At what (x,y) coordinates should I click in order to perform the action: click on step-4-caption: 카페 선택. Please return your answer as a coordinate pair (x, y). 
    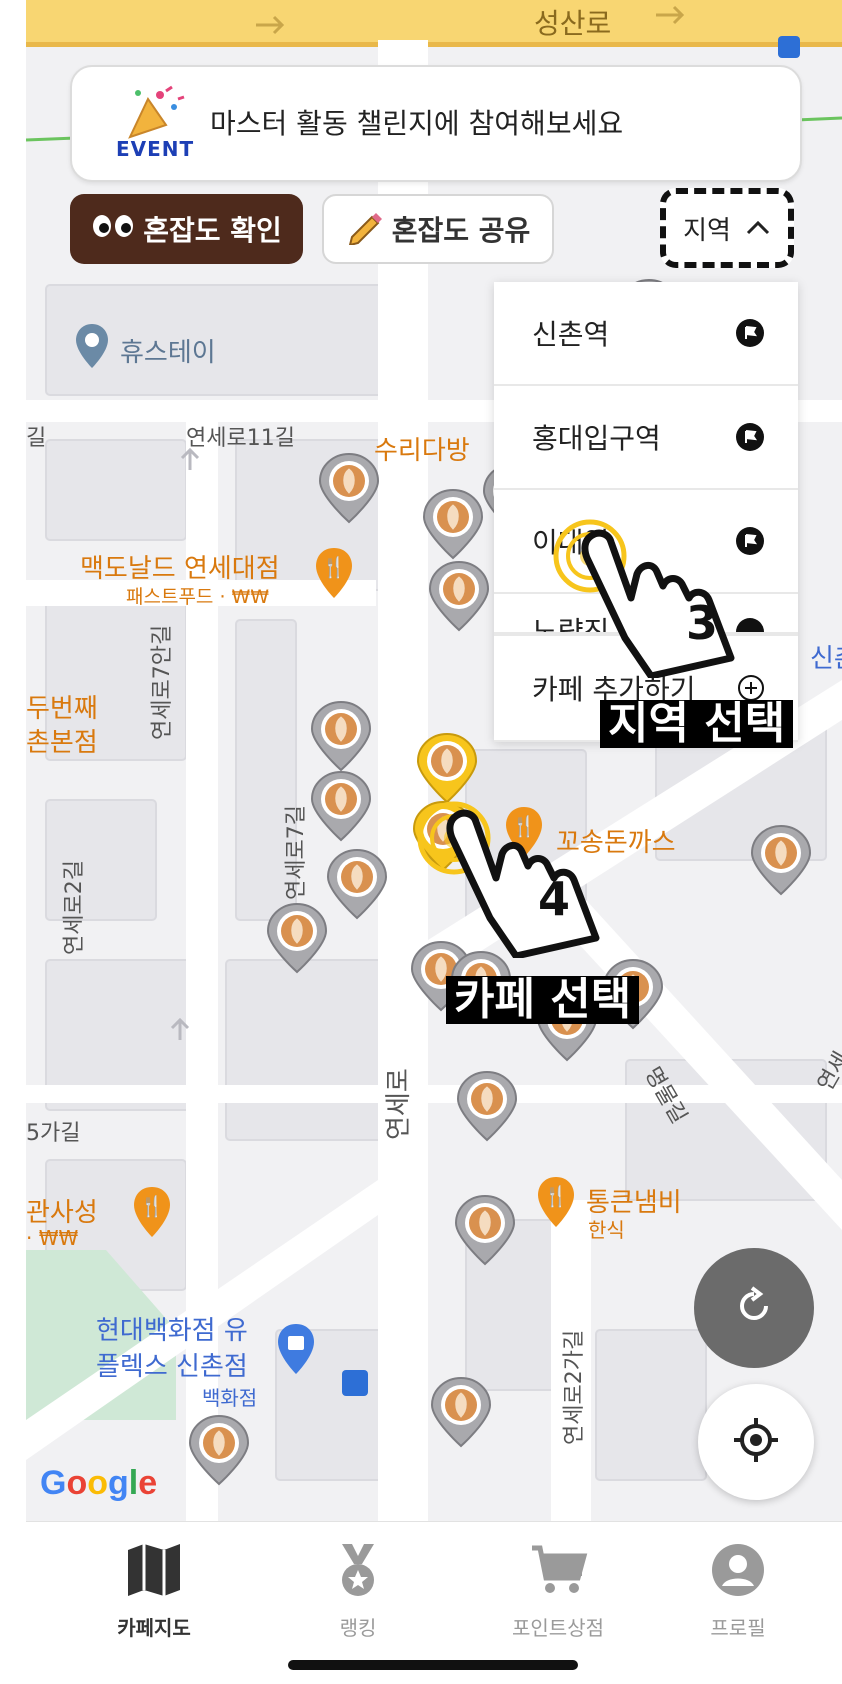
    Looking at the image, I should click on (543, 1000).